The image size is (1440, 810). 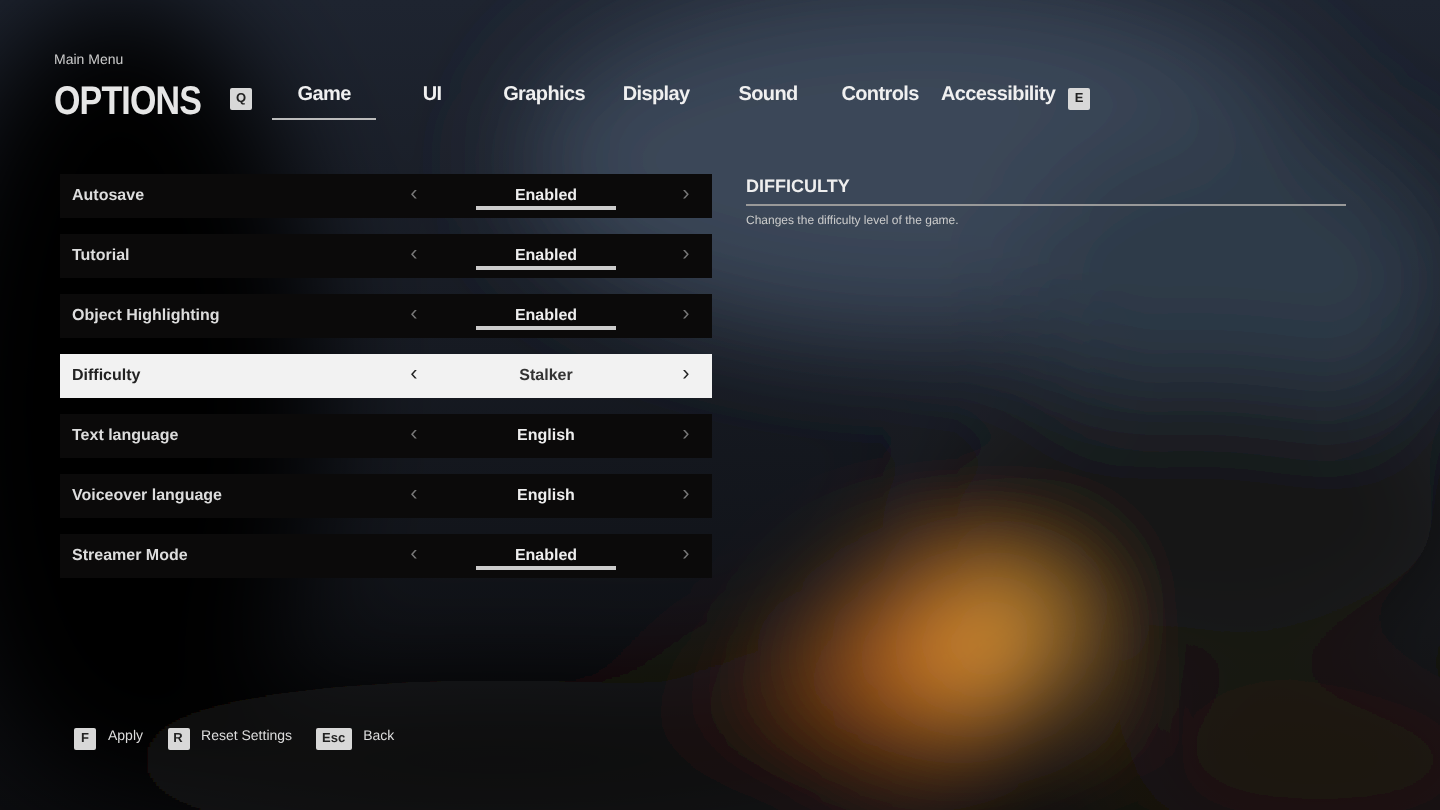 I want to click on setting-row: Difficulty ‹ Stalker ›, so click(x=386, y=375).